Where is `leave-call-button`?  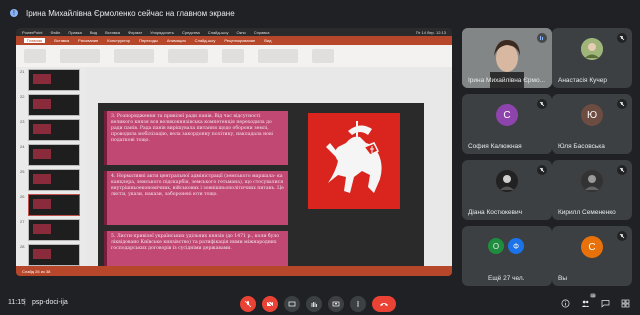 leave-call-button is located at coordinates (384, 304).